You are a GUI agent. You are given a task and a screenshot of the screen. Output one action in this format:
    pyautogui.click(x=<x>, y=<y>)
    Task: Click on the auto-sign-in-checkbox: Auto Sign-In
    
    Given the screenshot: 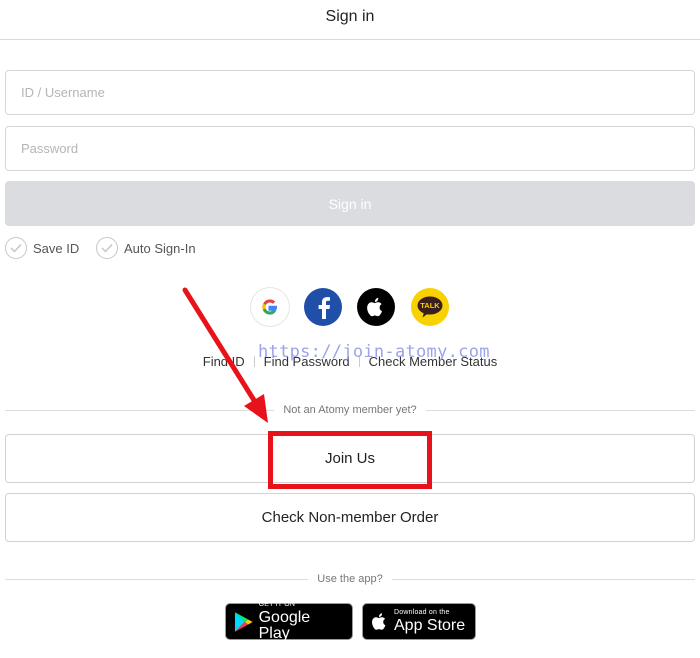 What is the action you would take?
    pyautogui.click(x=146, y=248)
    